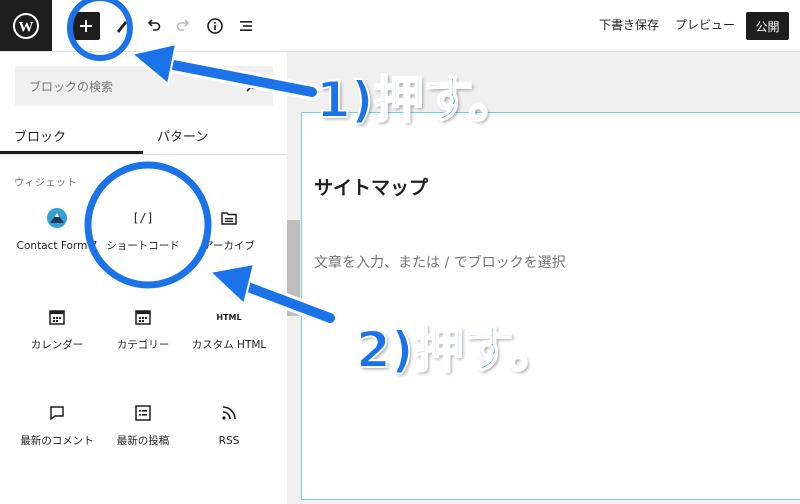 The height and width of the screenshot is (504, 800). Describe the element at coordinates (143, 218) in the screenshot. I see `shortcode-icon: [/]` at that location.